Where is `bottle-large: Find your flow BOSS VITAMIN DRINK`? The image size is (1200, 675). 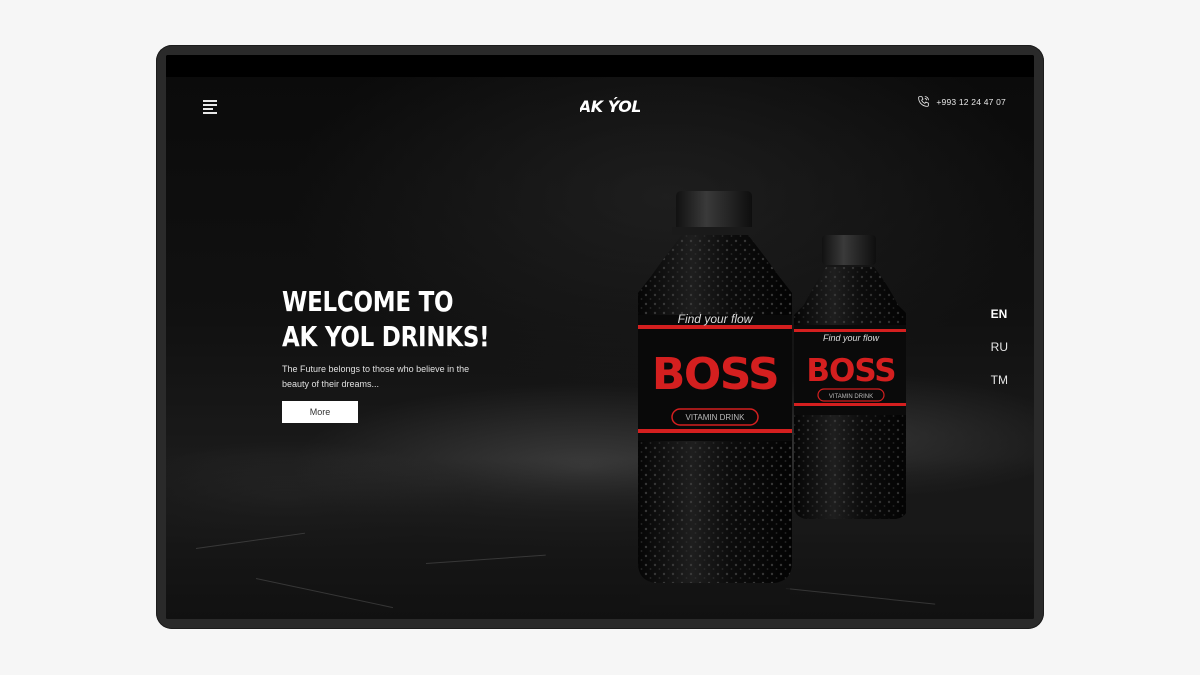 bottle-large: Find your flow BOSS VITAMIN DRINK is located at coordinates (715, 387).